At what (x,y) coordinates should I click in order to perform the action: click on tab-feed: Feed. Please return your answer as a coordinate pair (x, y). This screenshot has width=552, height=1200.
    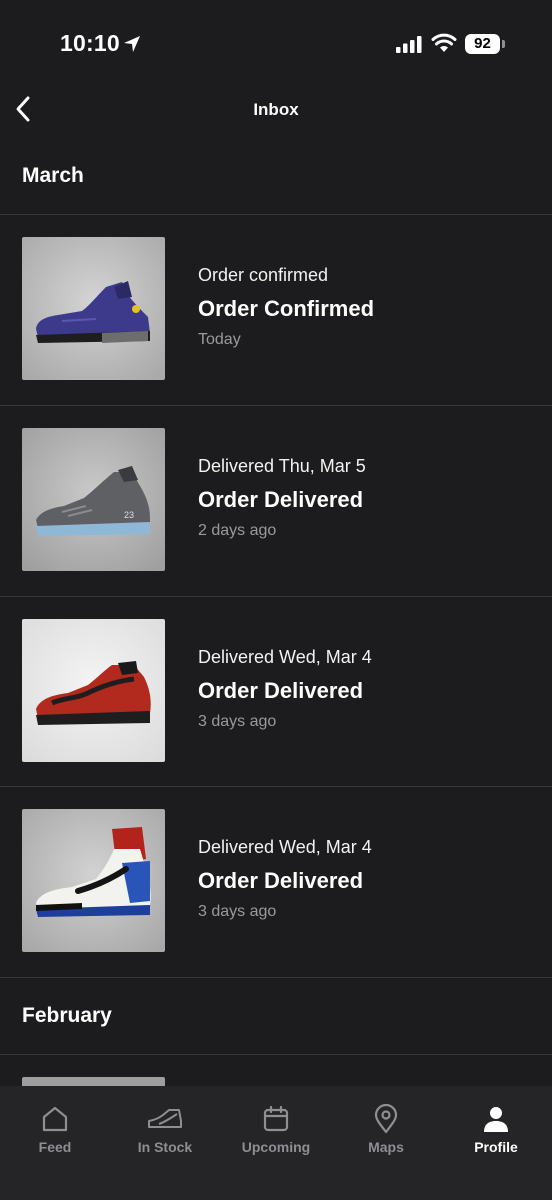
    Looking at the image, I should click on (55, 1134).